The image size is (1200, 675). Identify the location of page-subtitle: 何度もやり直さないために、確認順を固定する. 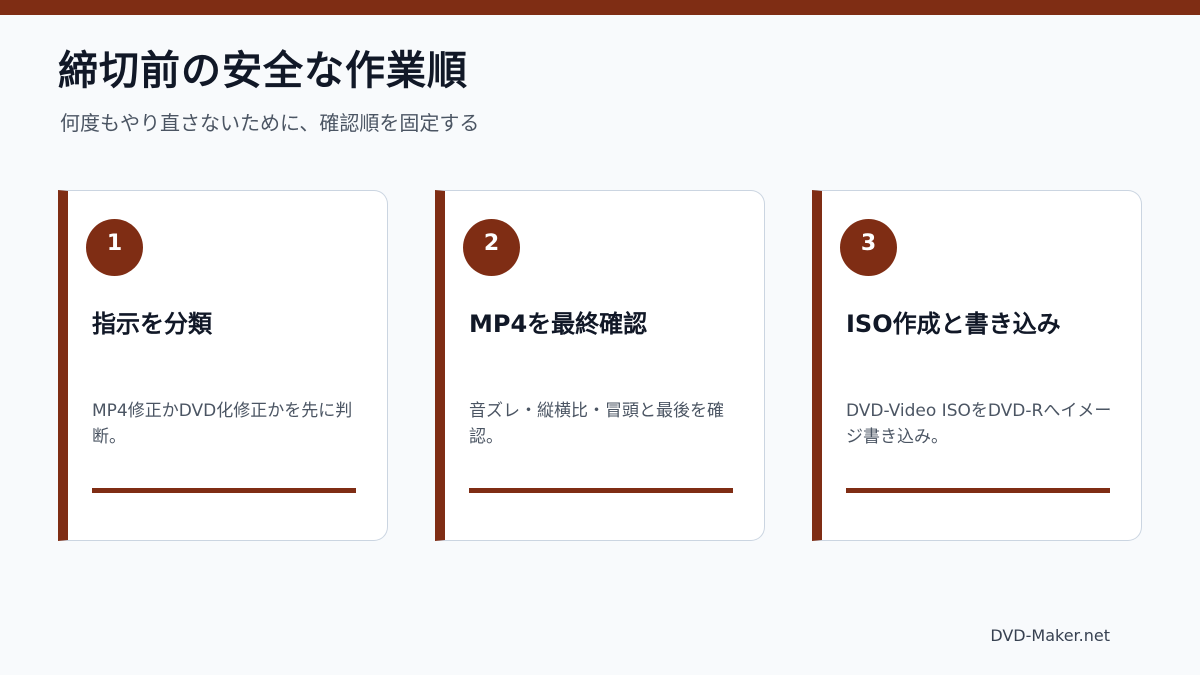
(270, 123).